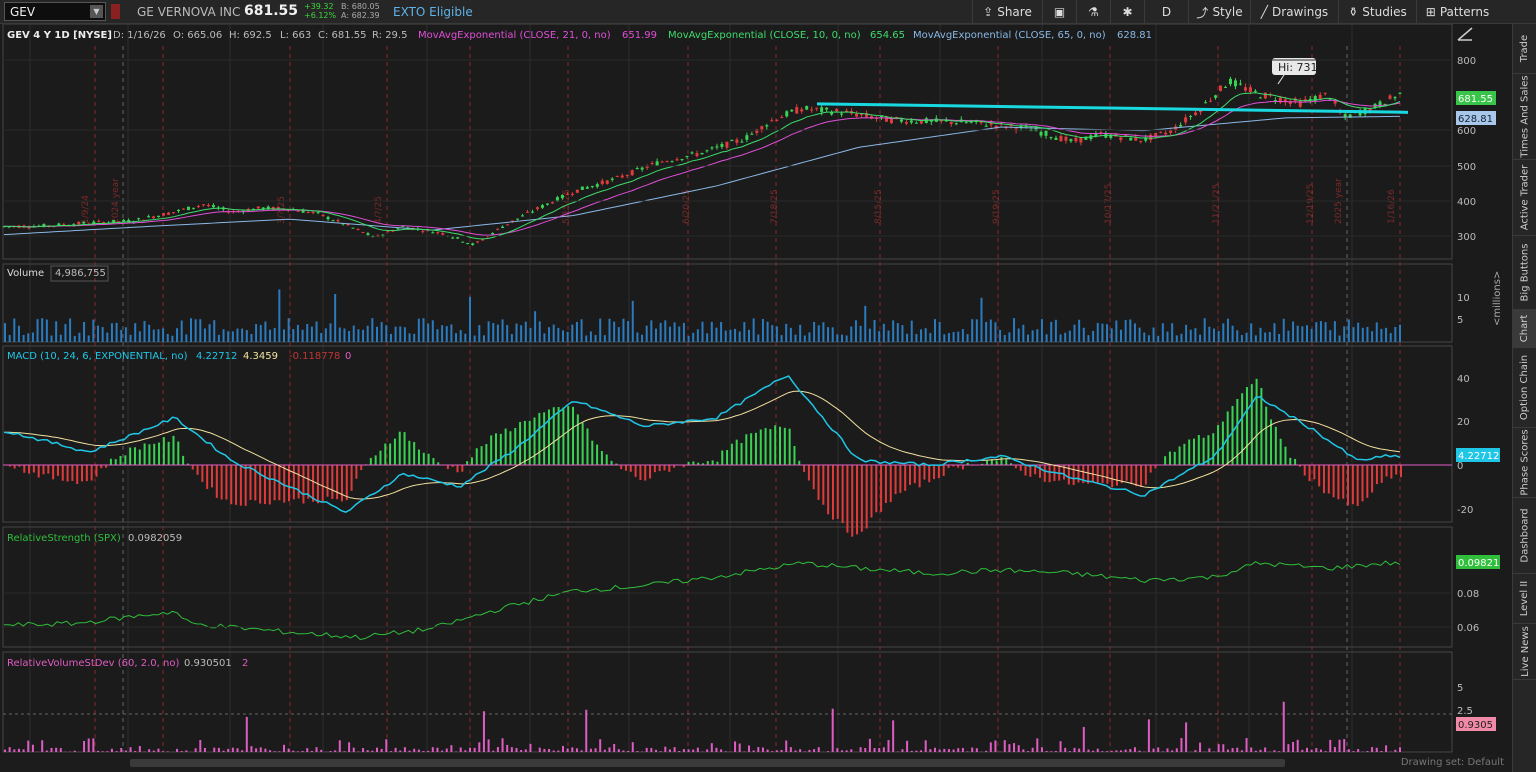 This screenshot has width=1536, height=772. What do you see at coordinates (1457, 12) in the screenshot?
I see `patterns-button: ⊞ Patterns` at bounding box center [1457, 12].